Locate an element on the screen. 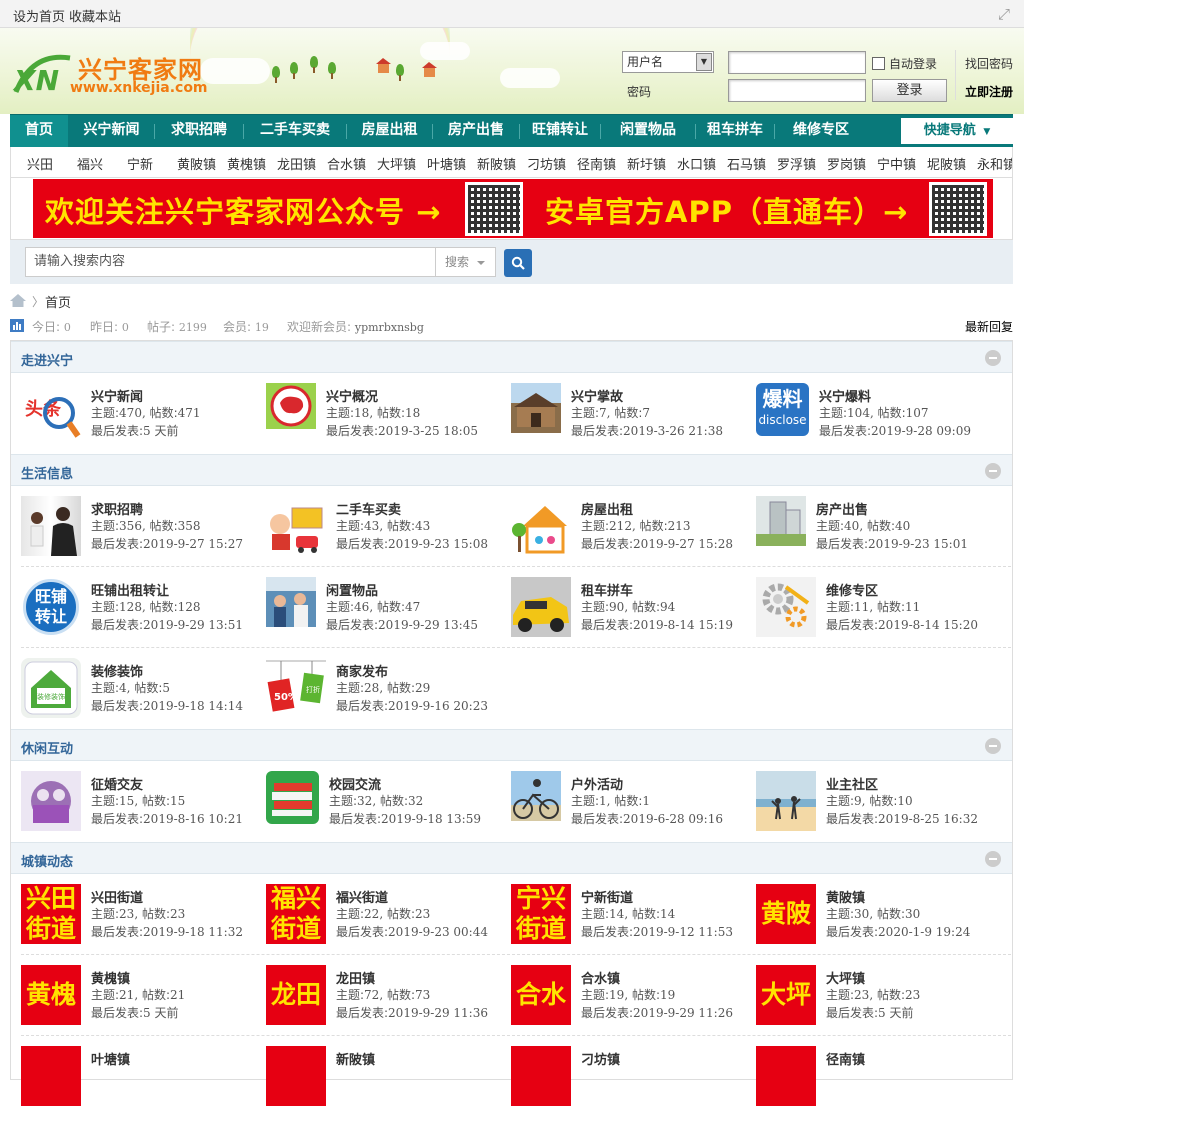  board-name: 装修装饰 is located at coordinates (117, 670).